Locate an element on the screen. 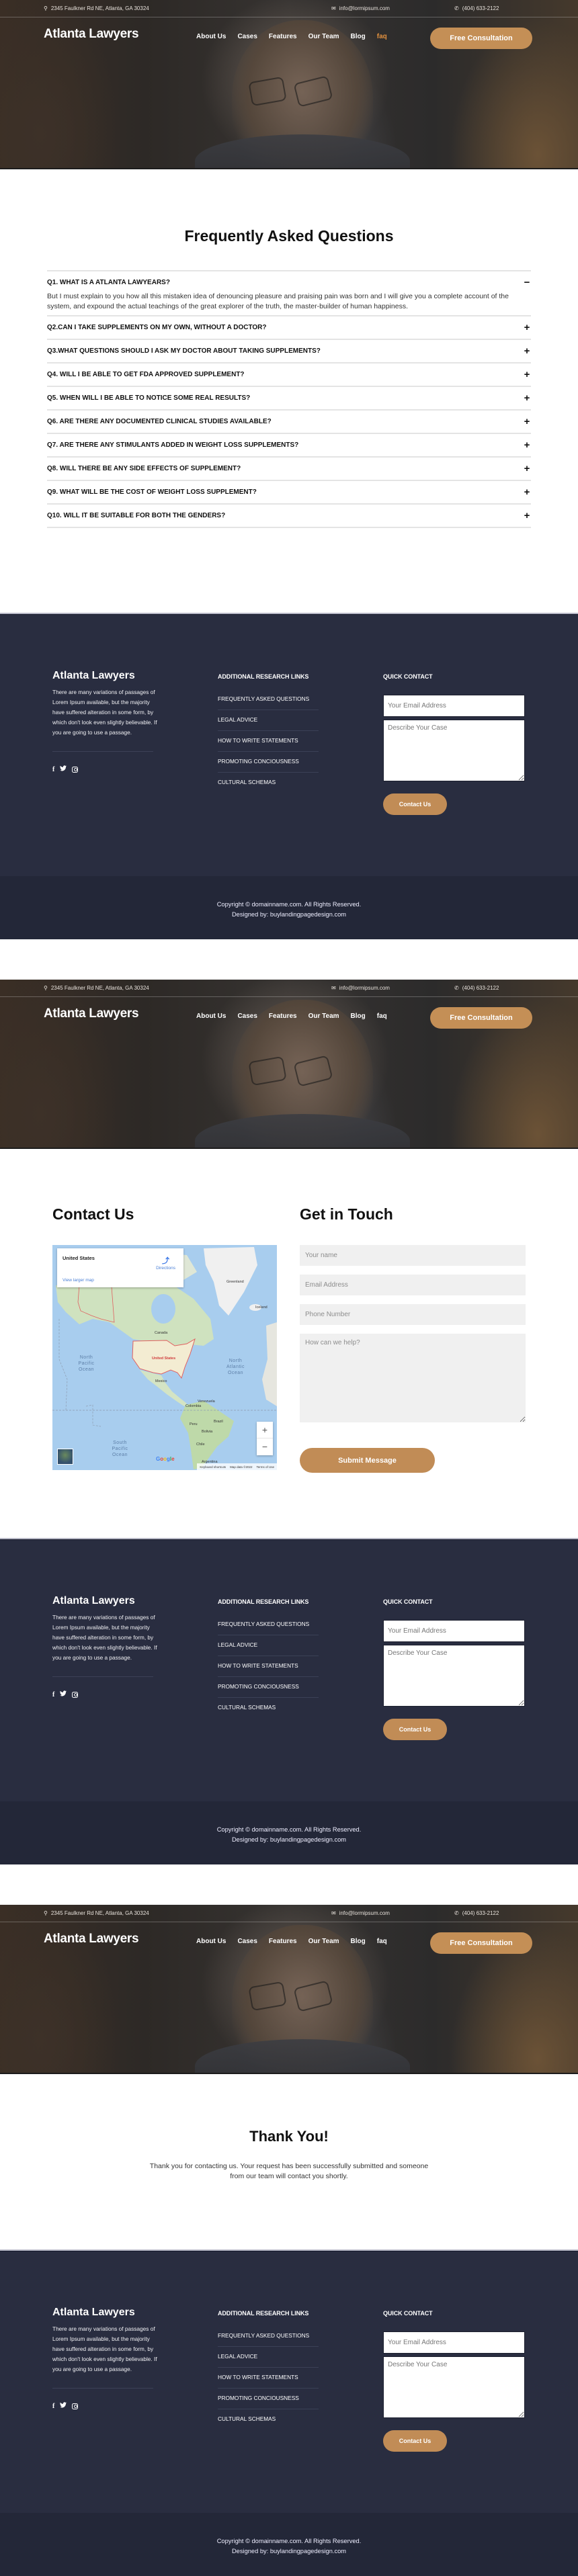 This screenshot has width=578, height=2576. map-terms-link: Terms of Use is located at coordinates (265, 1467).